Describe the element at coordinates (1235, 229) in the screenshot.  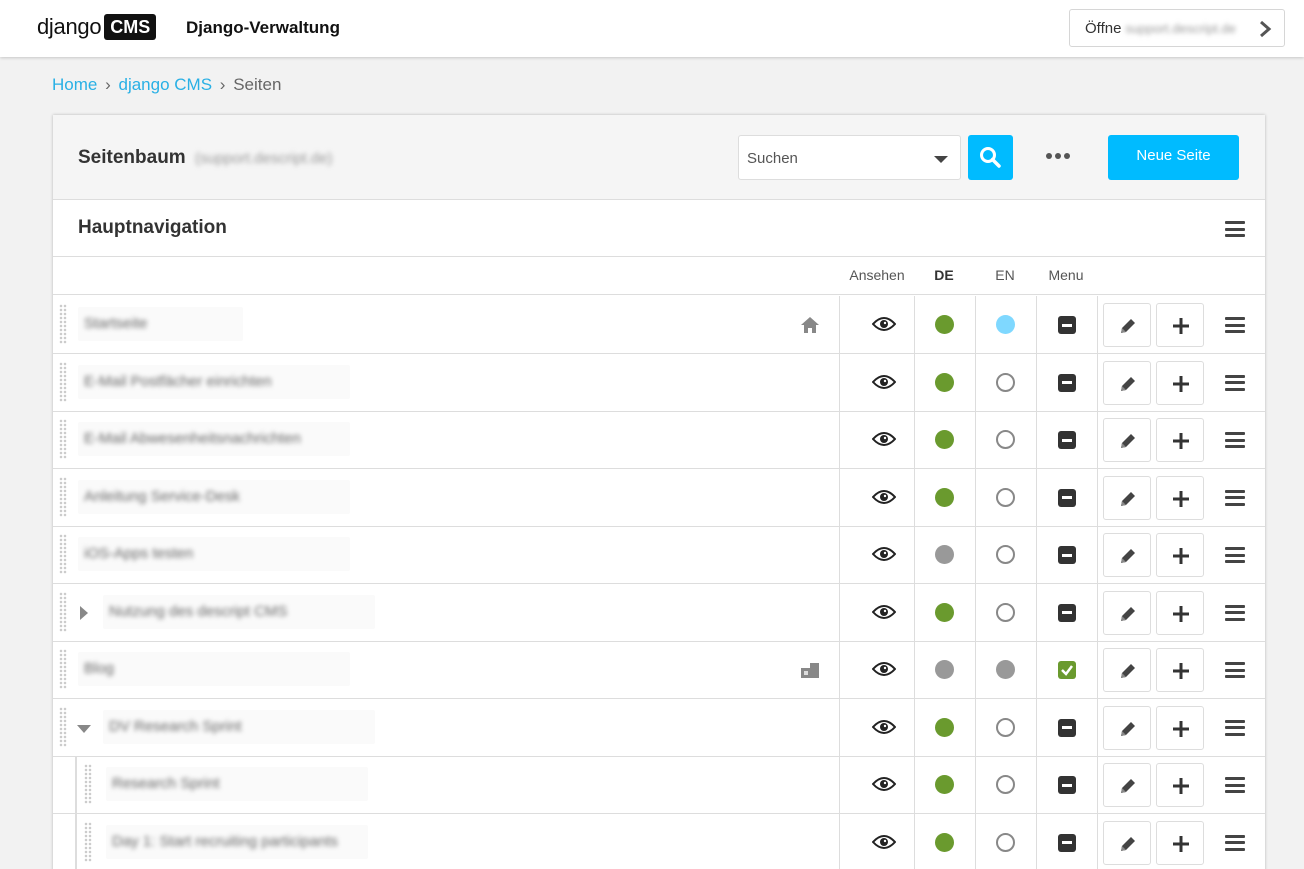
I see `navigation-menu-icon` at that location.